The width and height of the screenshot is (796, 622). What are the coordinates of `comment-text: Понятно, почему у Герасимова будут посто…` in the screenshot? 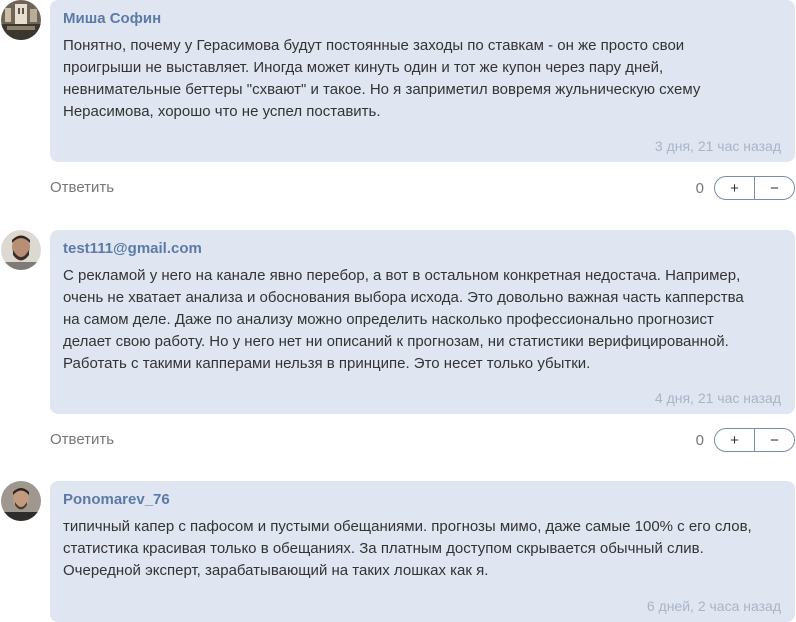 It's located at (382, 78).